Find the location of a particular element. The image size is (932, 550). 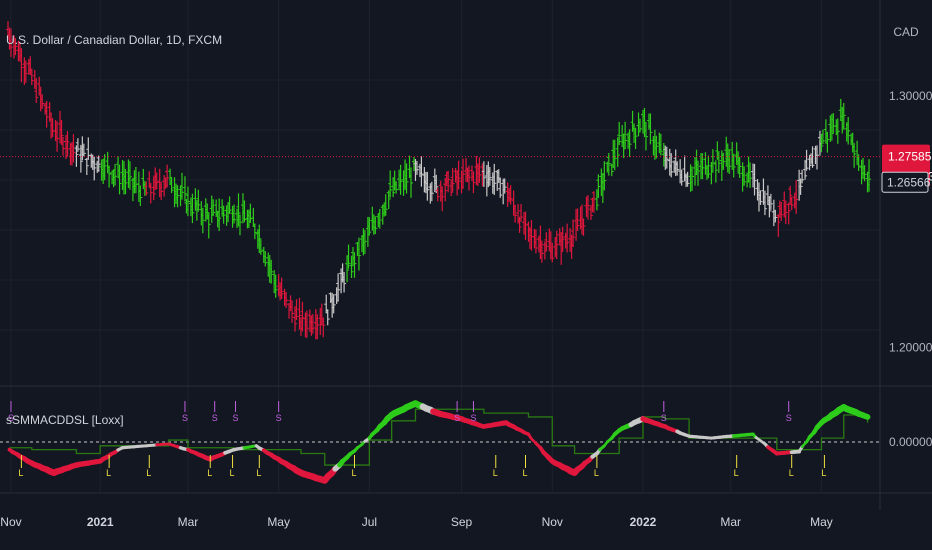

time-axis-label: 2021 is located at coordinates (100, 522).